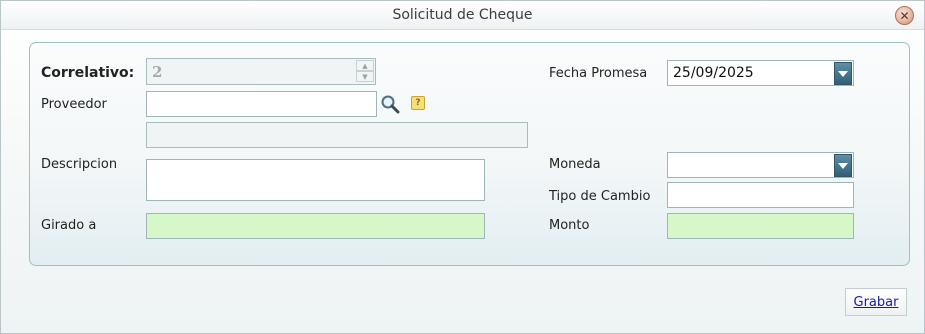 The image size is (925, 334). I want to click on fecha-promesa-value: 25/09/2025, so click(713, 73).